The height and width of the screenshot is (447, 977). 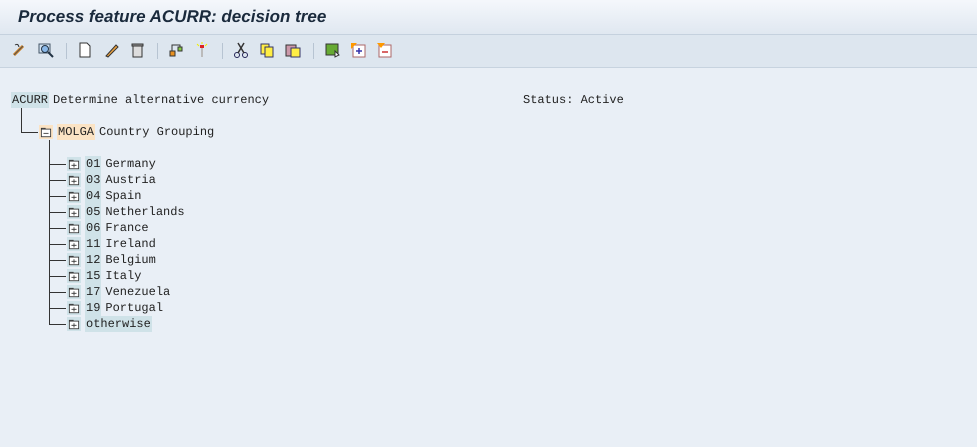 I want to click on screen-button, so click(x=333, y=51).